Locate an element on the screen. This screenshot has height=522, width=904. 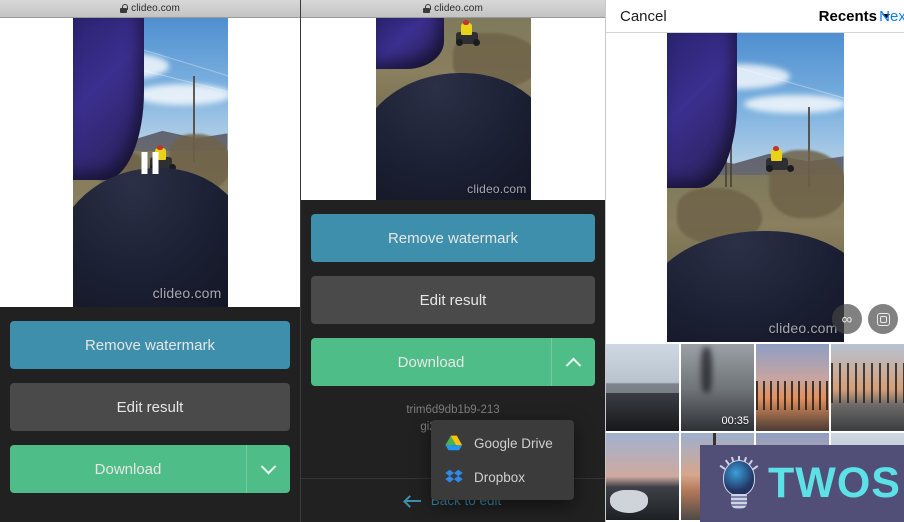
download-destination-menu: Google Drive Dropbox is located at coordinates (502, 460).